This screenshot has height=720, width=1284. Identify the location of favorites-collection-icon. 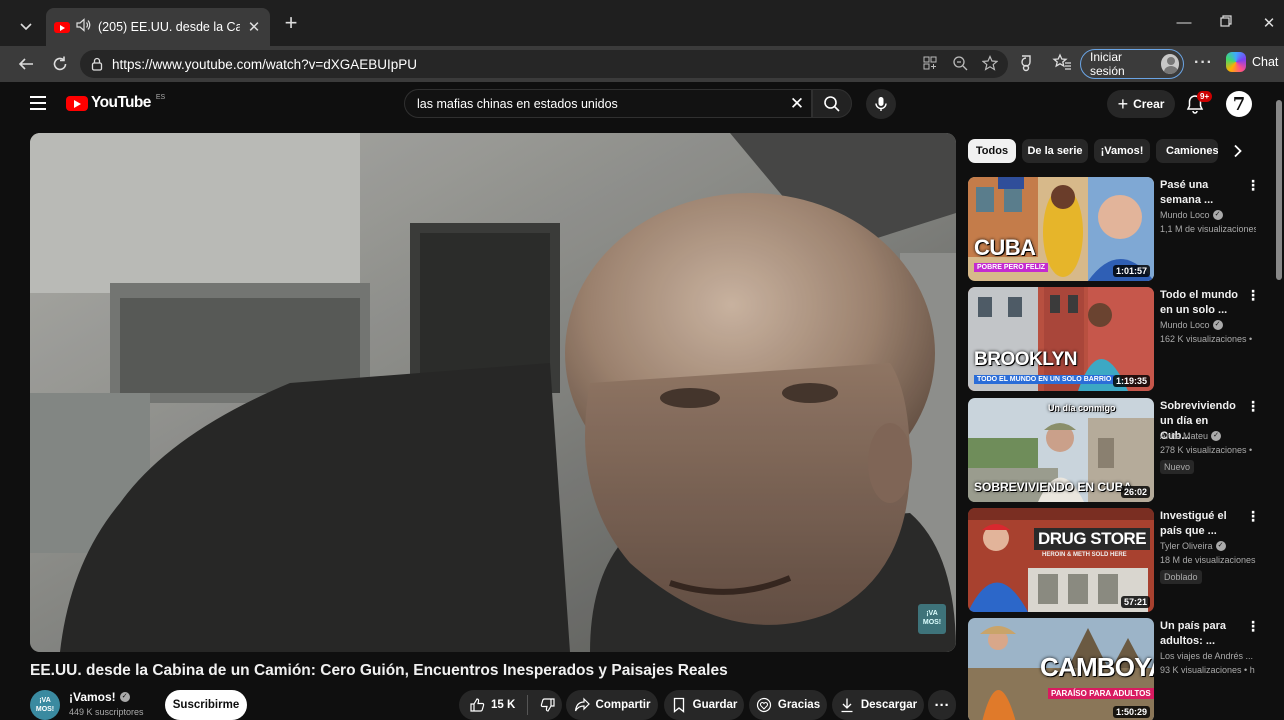
(1062, 65).